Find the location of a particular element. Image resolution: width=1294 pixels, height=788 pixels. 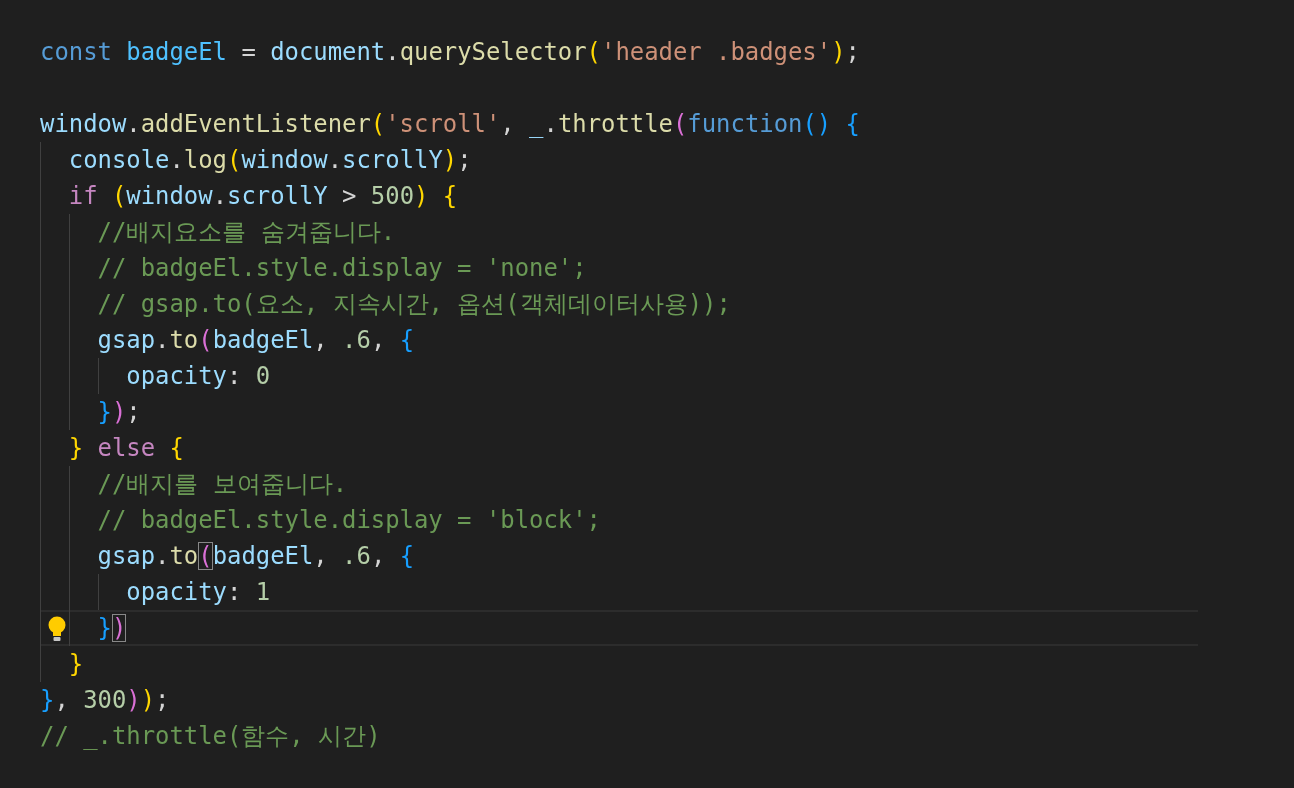

code-line: }) is located at coordinates (111, 628).